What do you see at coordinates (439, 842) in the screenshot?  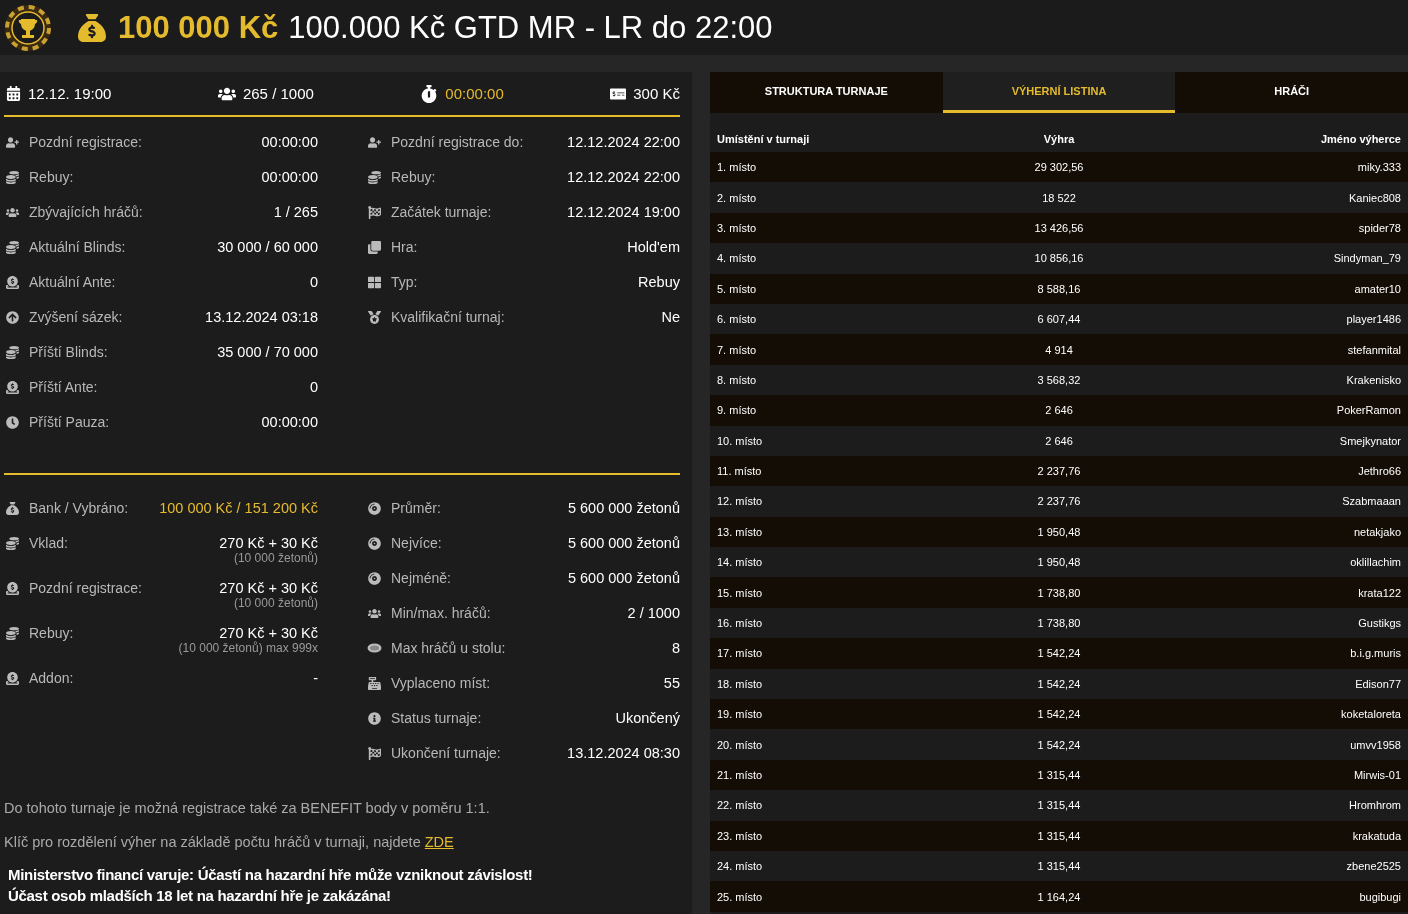 I see `here-link: ZDE` at bounding box center [439, 842].